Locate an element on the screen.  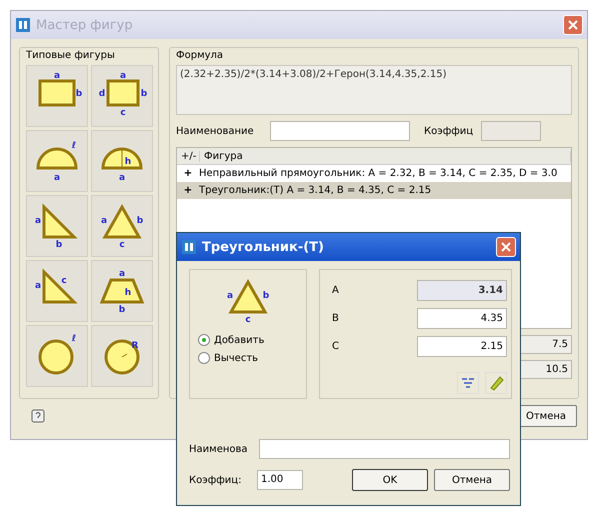
param-label: C is located at coordinates (335, 346).